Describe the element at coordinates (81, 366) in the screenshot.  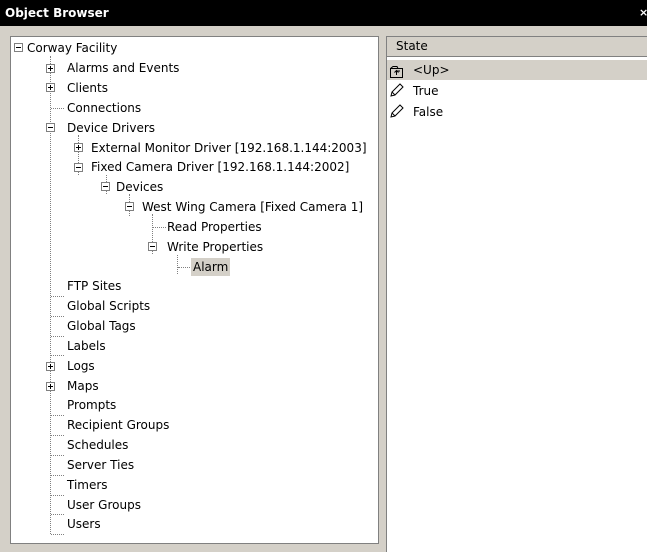
I see `tree-node-logs: Logs` at that location.